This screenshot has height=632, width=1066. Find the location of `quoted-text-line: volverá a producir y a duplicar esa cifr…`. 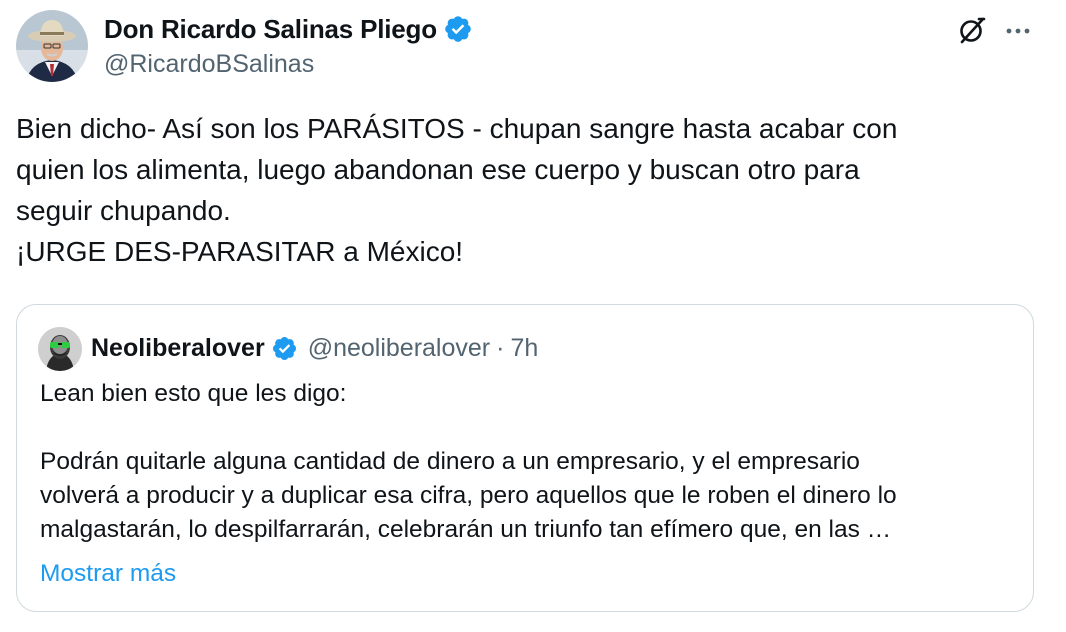

quoted-text-line: volverá a producir y a duplicar esa cifr… is located at coordinates (468, 495).